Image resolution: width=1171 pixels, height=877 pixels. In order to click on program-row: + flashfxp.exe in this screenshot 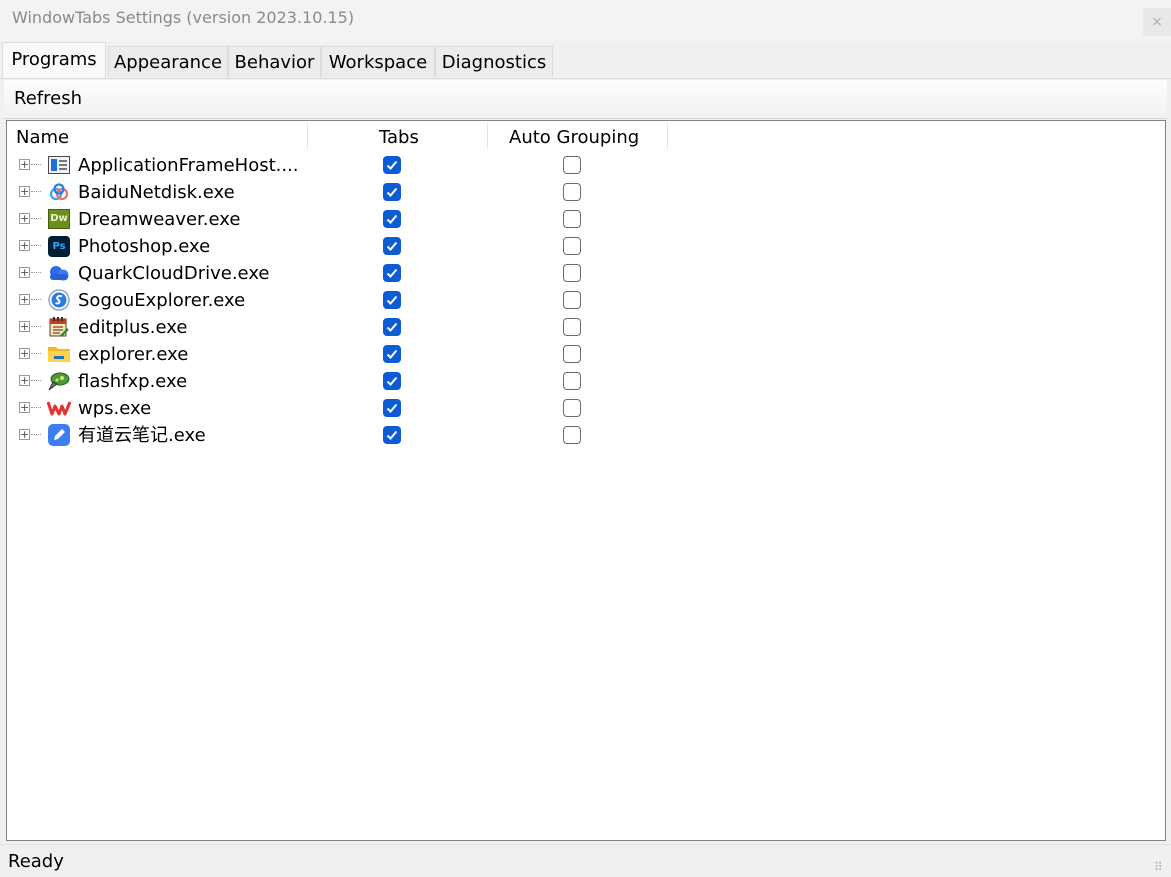, I will do `click(586, 381)`.